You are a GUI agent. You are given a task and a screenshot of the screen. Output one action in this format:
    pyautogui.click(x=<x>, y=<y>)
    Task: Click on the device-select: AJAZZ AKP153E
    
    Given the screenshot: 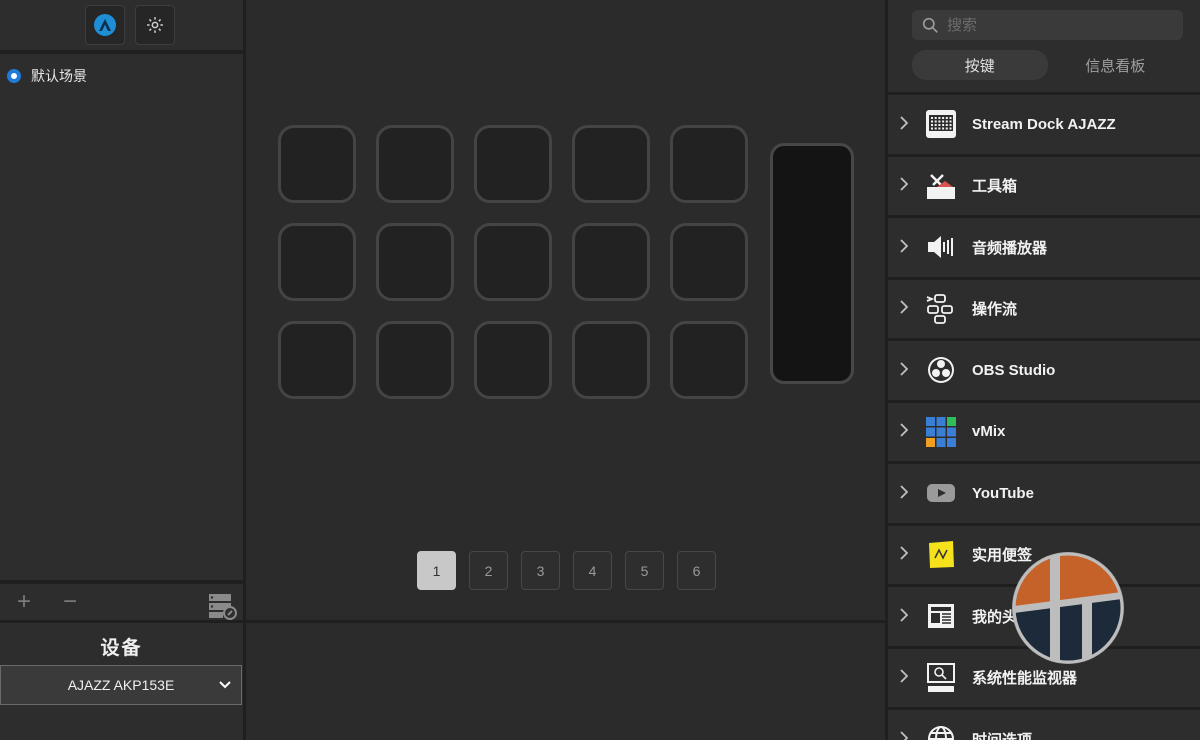 What is the action you would take?
    pyautogui.click(x=121, y=685)
    